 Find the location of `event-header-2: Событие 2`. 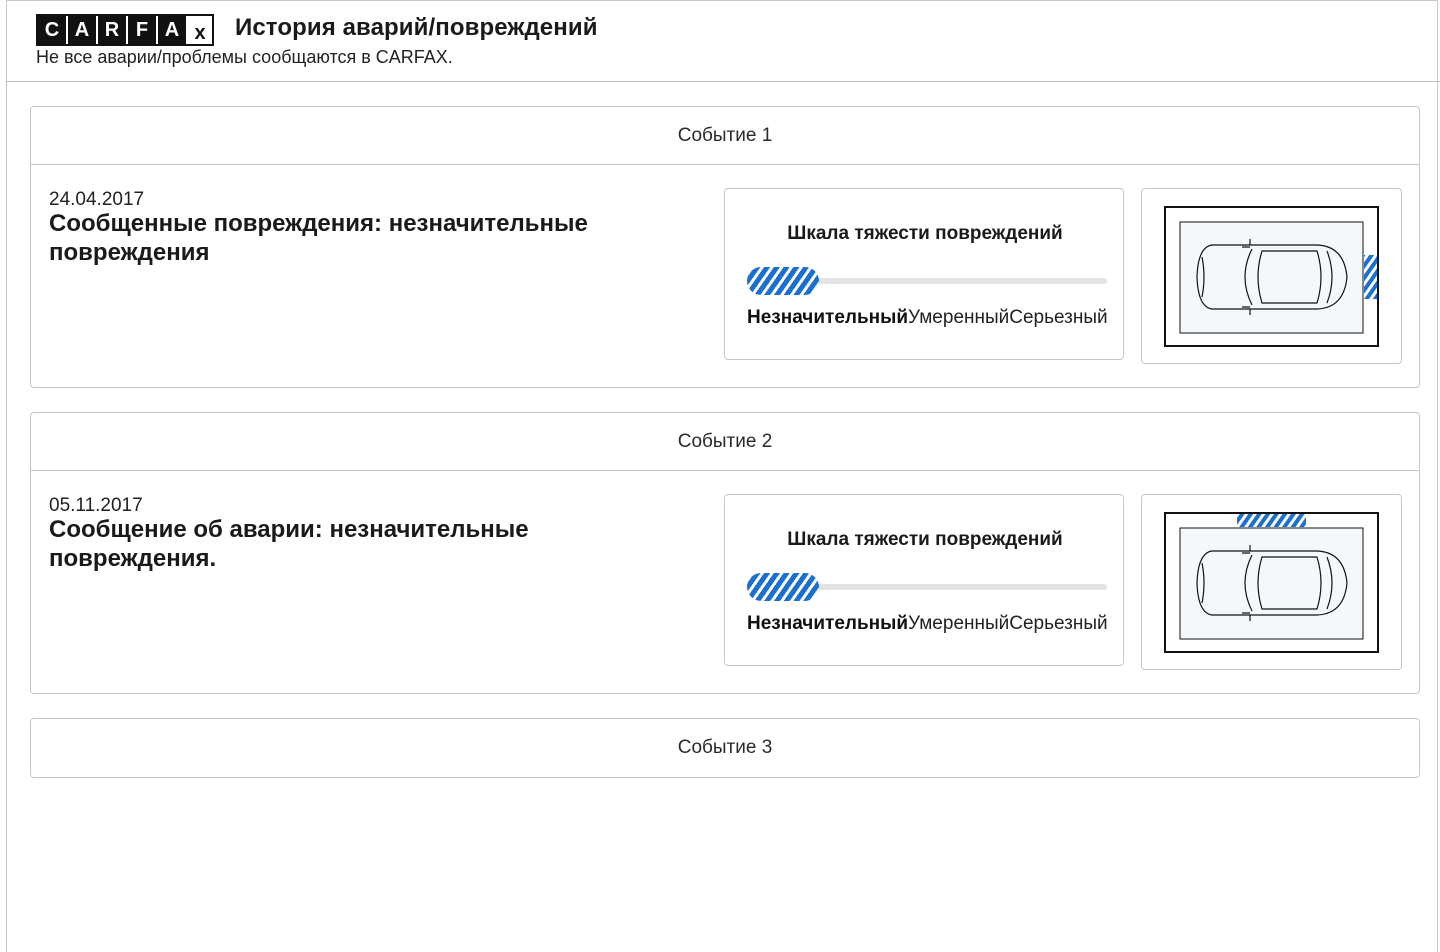

event-header-2: Событие 2 is located at coordinates (725, 442).